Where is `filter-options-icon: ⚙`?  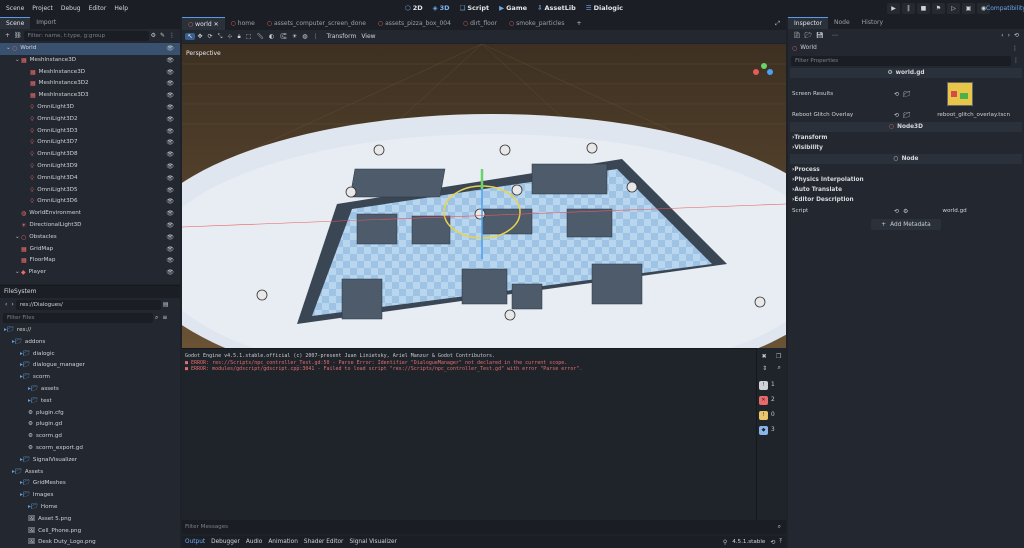 filter-options-icon: ⚙ is located at coordinates (153, 35).